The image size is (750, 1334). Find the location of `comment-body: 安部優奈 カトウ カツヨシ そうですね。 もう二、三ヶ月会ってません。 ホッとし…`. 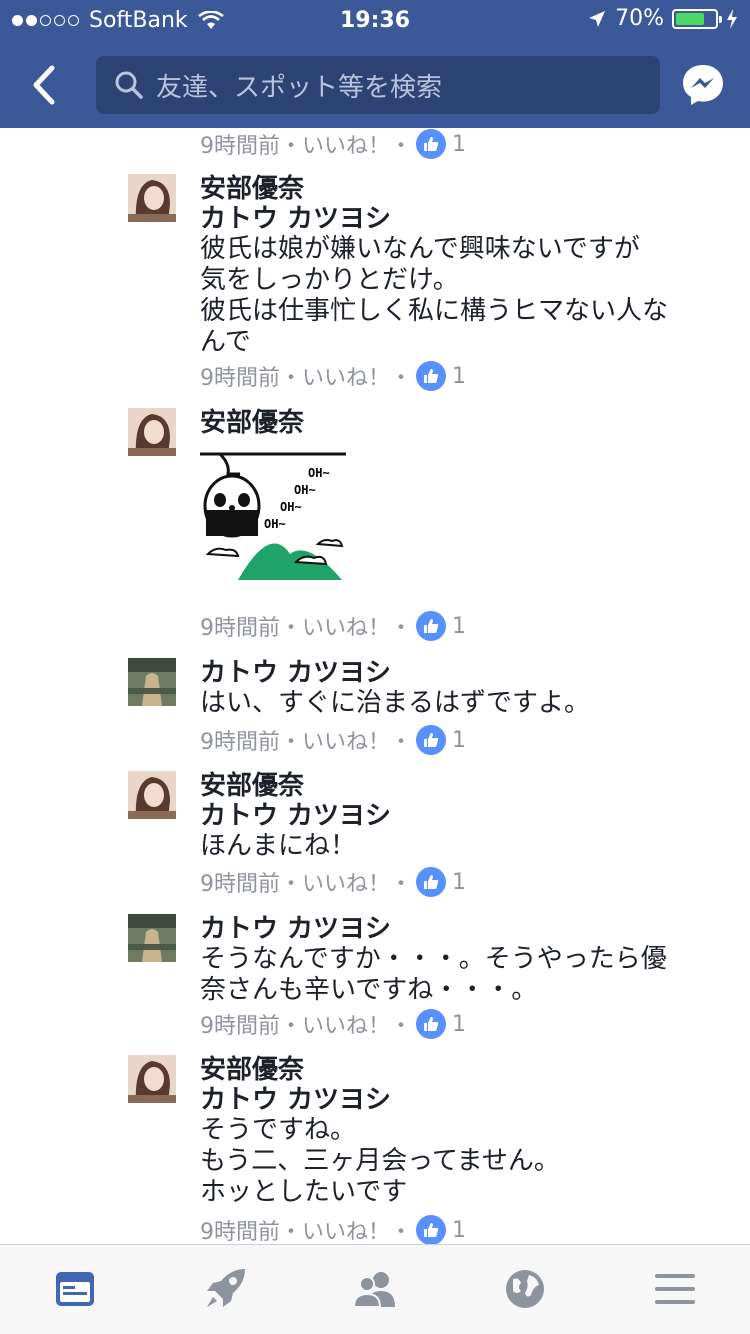

comment-body: 安部優奈 カトウ カツヨシ そうですね。 もう二、三ヶ月会ってません。 ホッとし… is located at coordinates (460, 1131).